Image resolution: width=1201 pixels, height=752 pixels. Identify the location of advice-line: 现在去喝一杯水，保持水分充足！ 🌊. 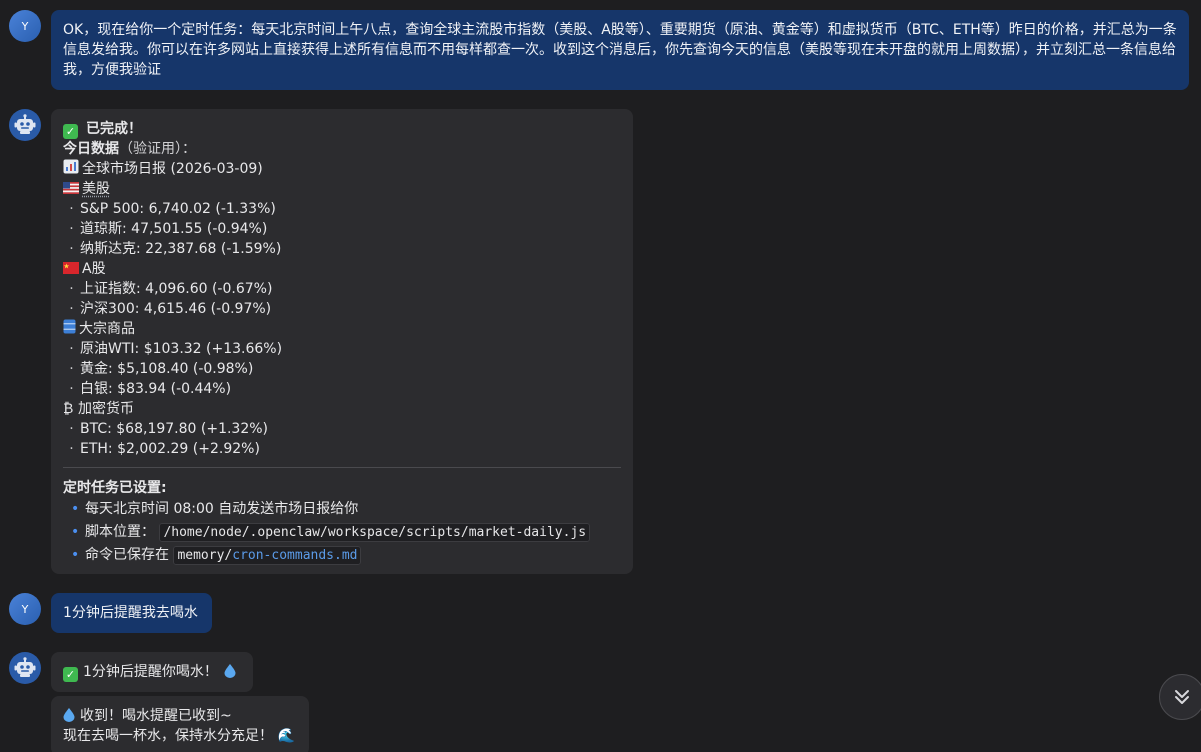
(180, 736).